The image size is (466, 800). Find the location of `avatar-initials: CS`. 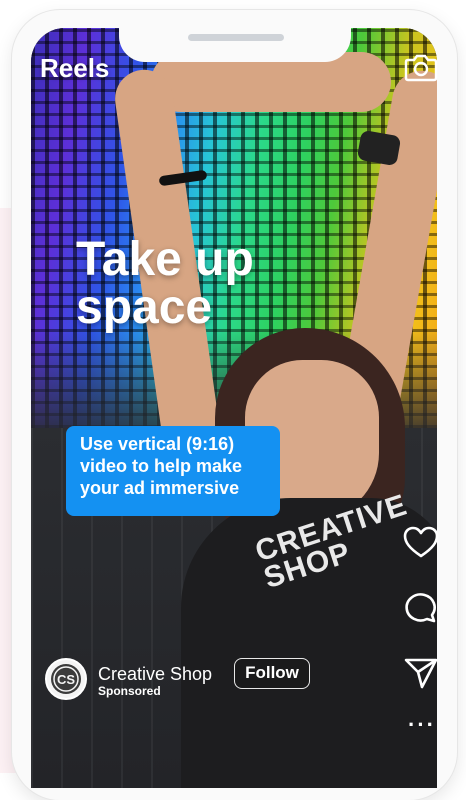

avatar-initials: CS is located at coordinates (66, 679).